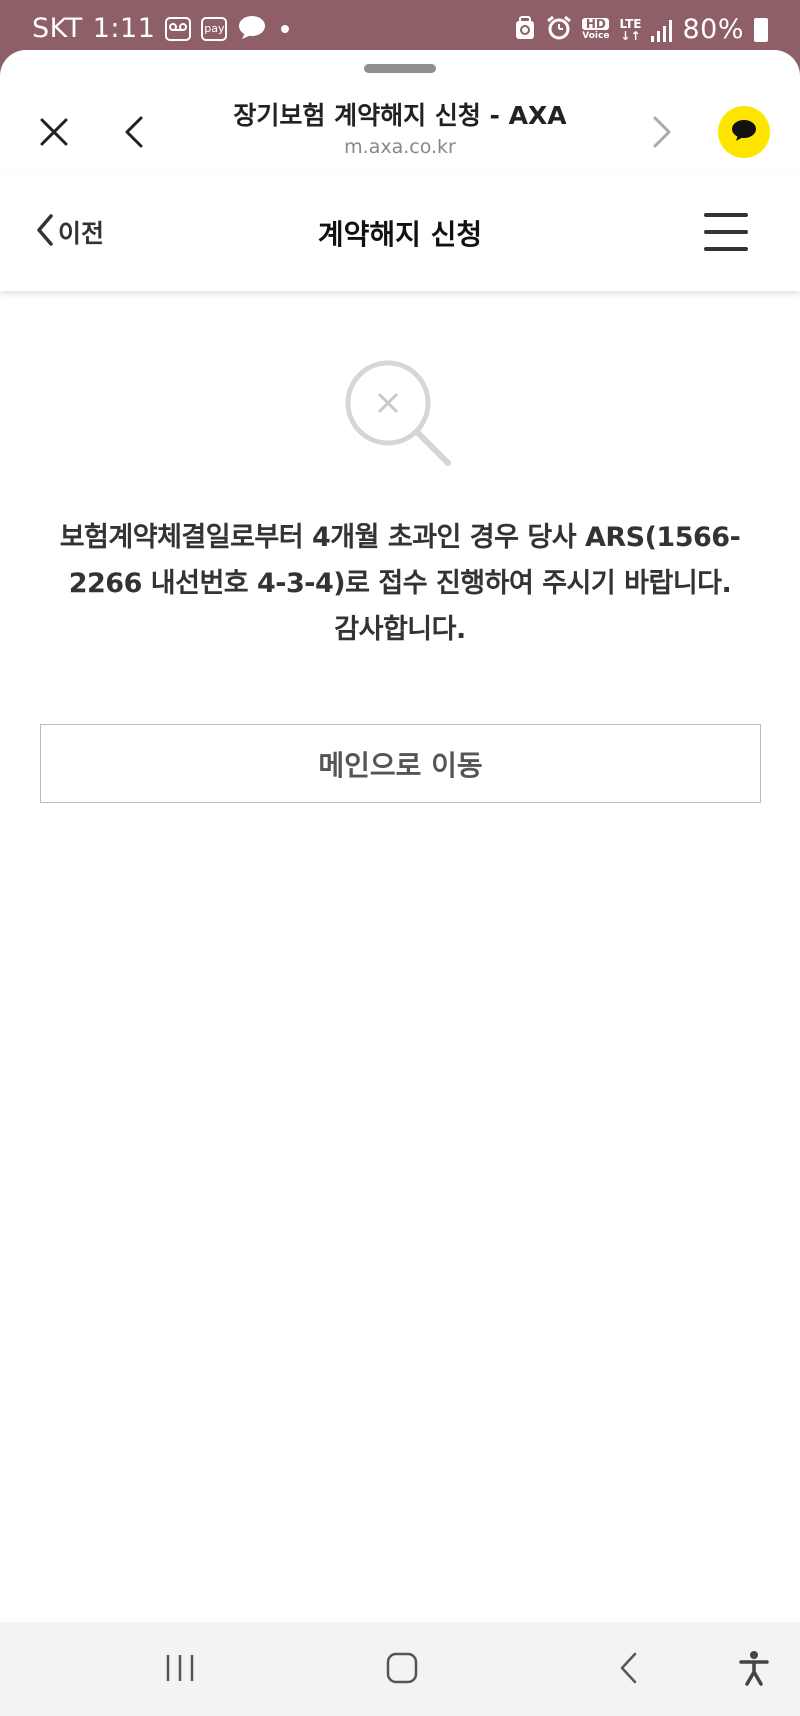 The width and height of the screenshot is (800, 1716). Describe the element at coordinates (400, 537) in the screenshot. I see `notice-line-1: 보험계약체결일로부터 4개월 초과인 경우 당사 ARS(1566-` at that location.